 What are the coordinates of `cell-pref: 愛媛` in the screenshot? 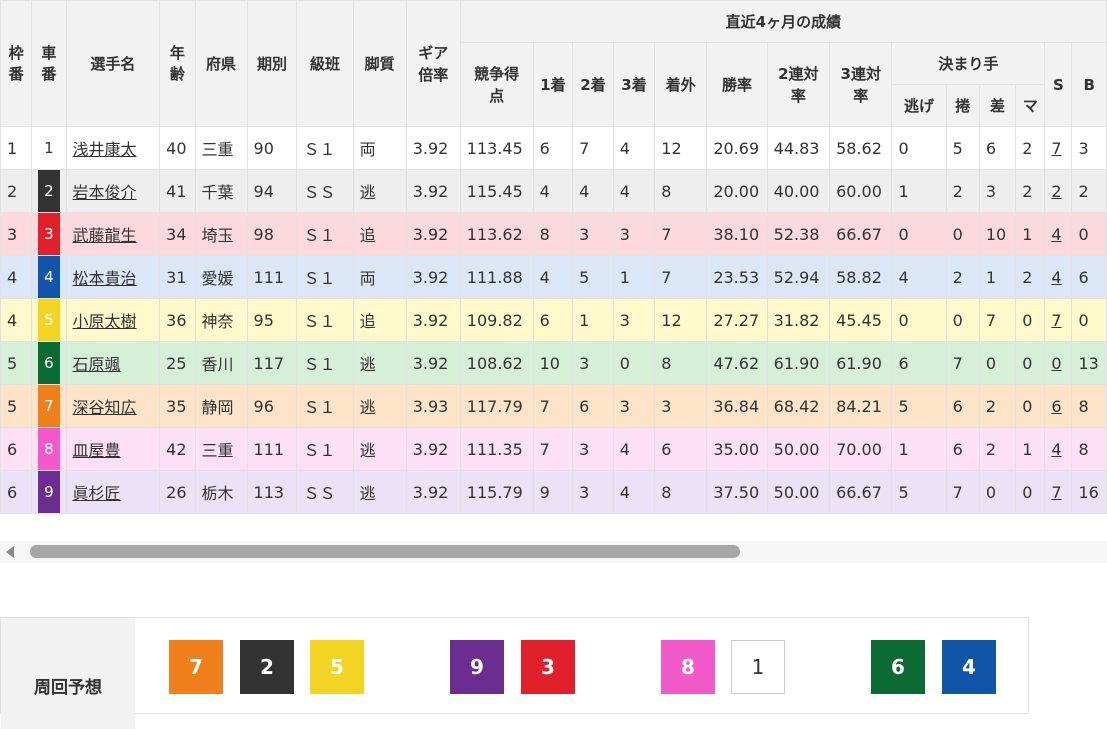 It's located at (221, 277).